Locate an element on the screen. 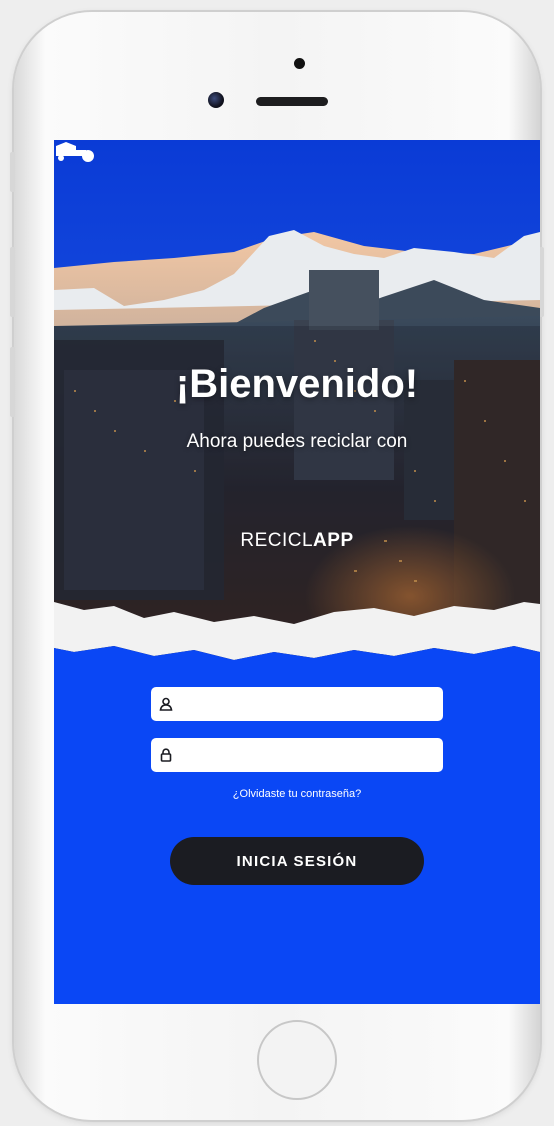  brand-logo: RECICLAPP is located at coordinates (297, 541).